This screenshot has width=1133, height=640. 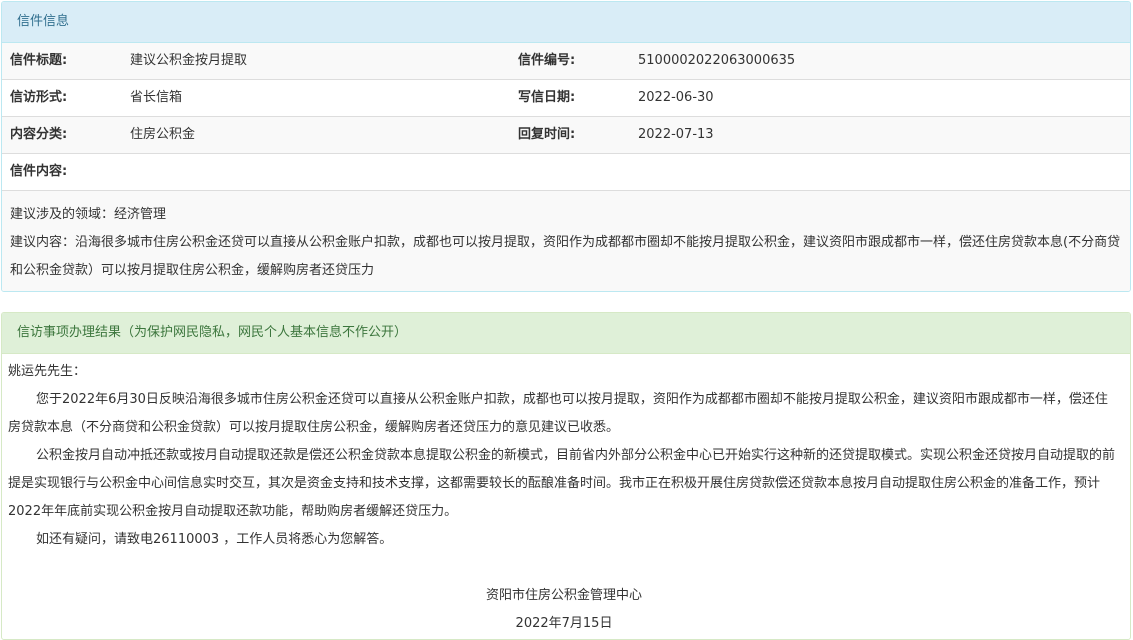 What do you see at coordinates (189, 60) in the screenshot?
I see `title-value: 建议公积金按月提取` at bounding box center [189, 60].